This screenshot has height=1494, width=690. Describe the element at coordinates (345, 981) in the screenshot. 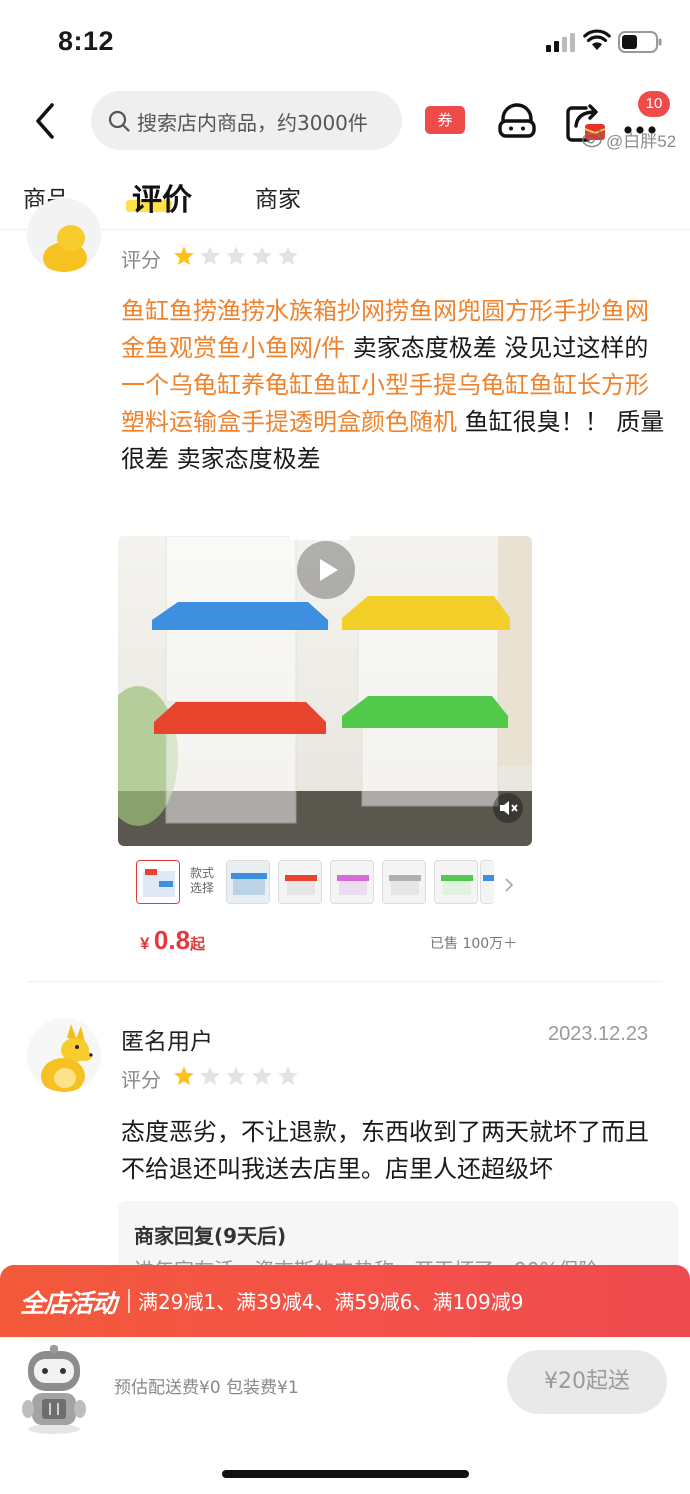

I see `review-divider` at that location.